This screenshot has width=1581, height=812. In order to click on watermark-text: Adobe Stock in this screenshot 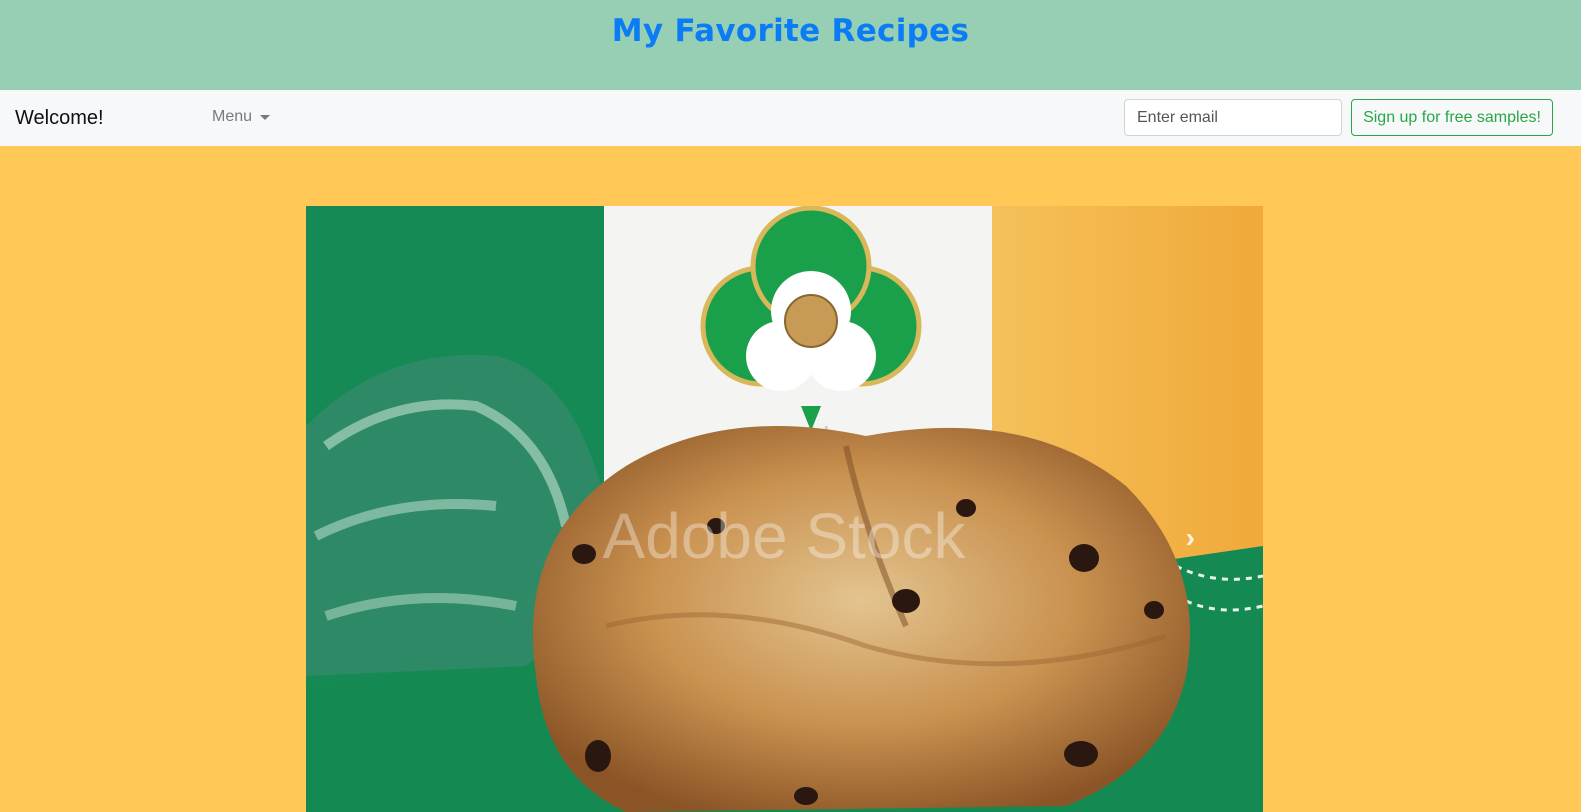, I will do `click(785, 536)`.